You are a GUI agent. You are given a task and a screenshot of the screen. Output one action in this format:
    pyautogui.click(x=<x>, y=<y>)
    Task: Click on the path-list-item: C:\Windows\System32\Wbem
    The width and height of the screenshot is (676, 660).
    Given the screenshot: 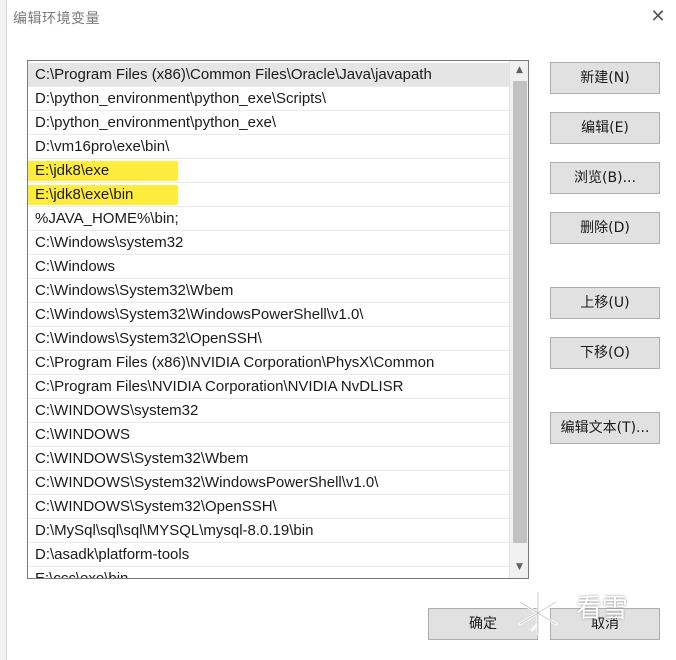 What is the action you would take?
    pyautogui.click(x=269, y=291)
    